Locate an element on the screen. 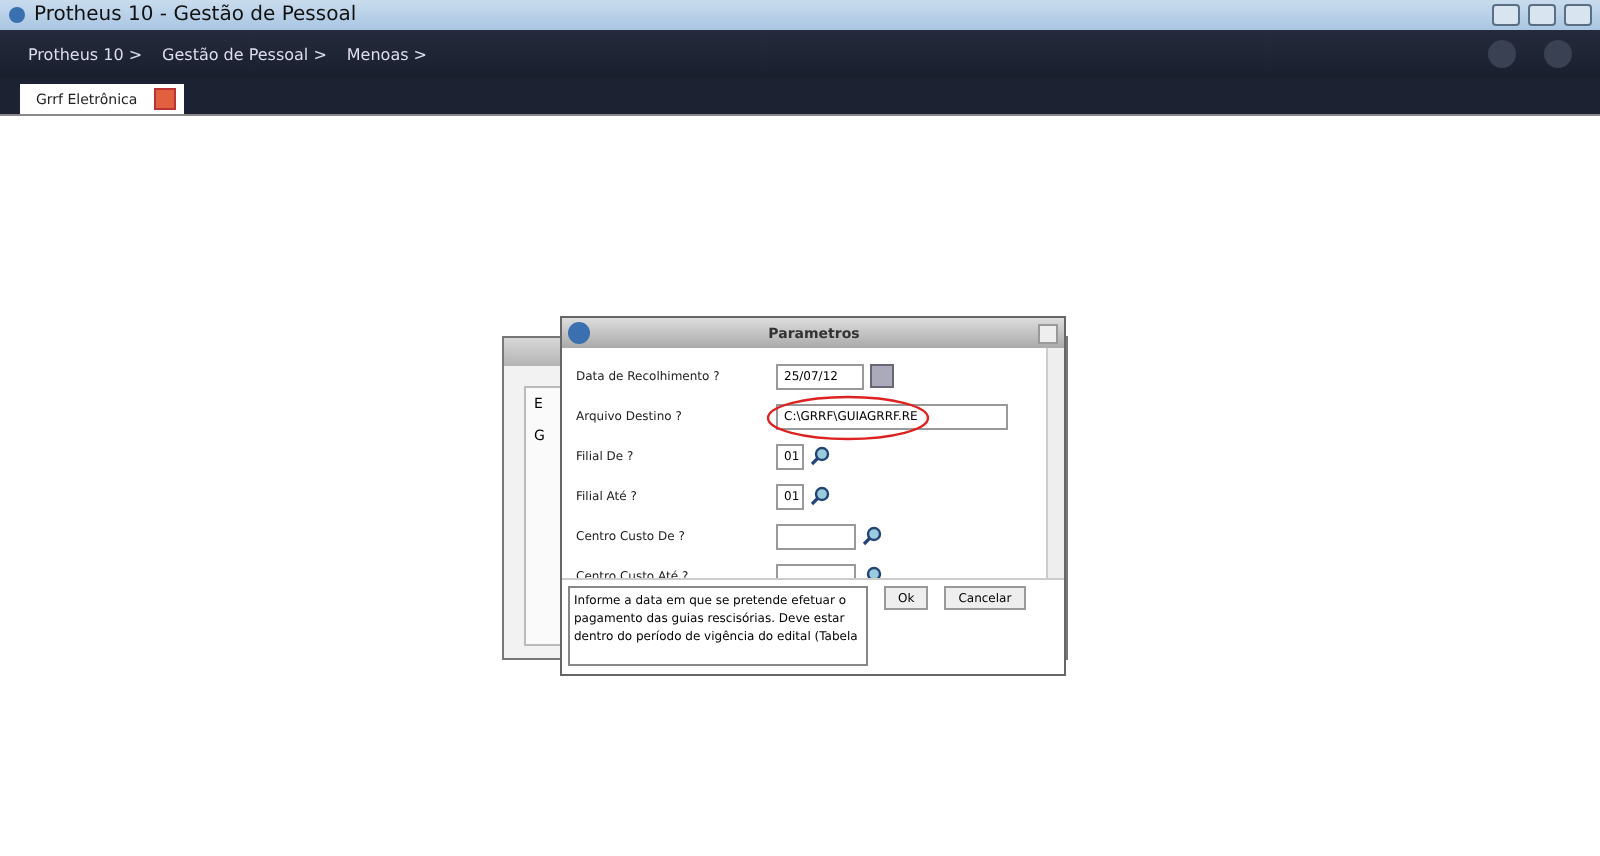 This screenshot has height=856, width=1600. close-tab-icon is located at coordinates (164, 99).